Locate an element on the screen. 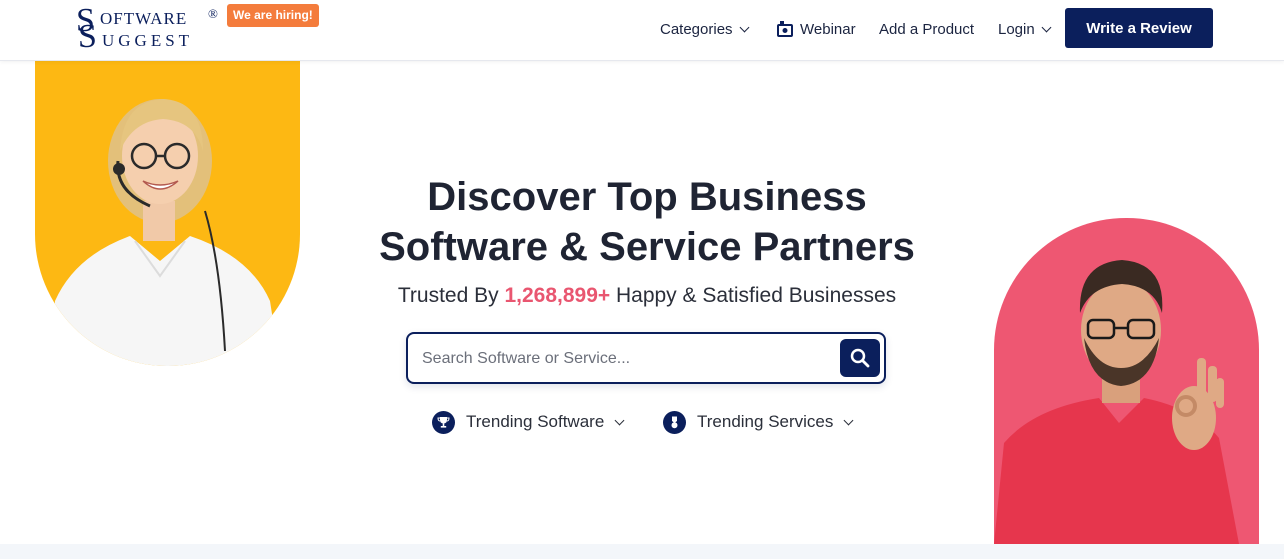  logo-row1: OFTWARE is located at coordinates (144, 18).